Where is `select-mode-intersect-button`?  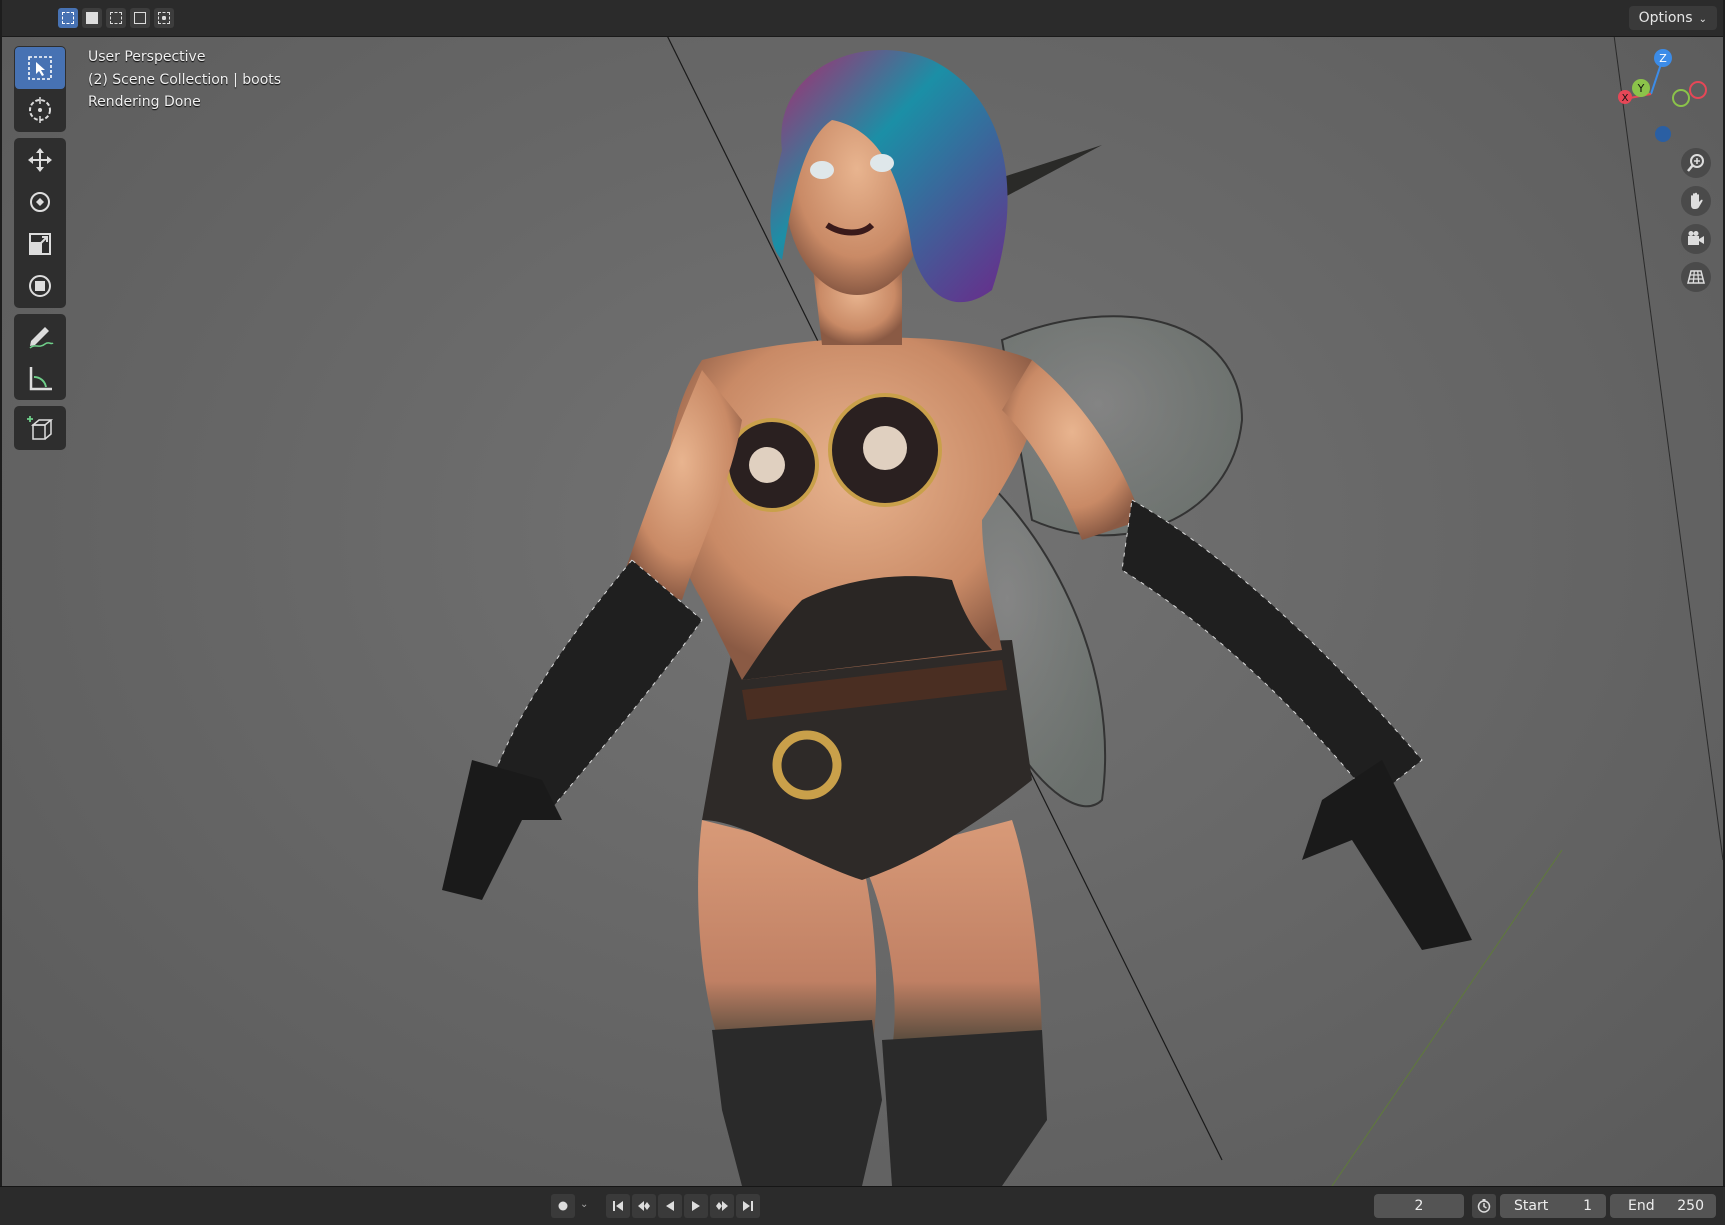 select-mode-intersect-button is located at coordinates (164, 18).